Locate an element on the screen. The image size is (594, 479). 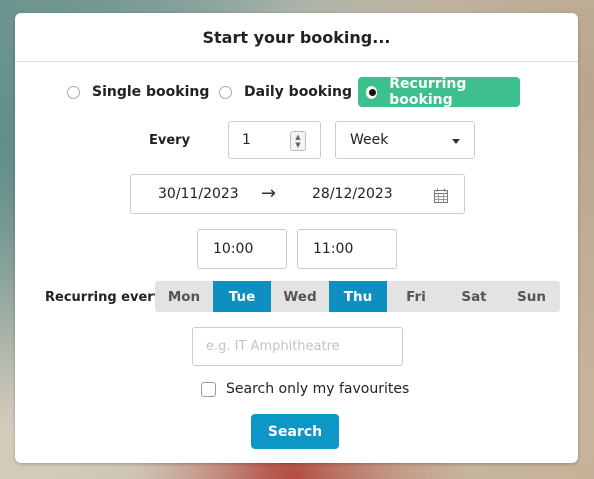
start-date: 30/11/2023 is located at coordinates (198, 194).